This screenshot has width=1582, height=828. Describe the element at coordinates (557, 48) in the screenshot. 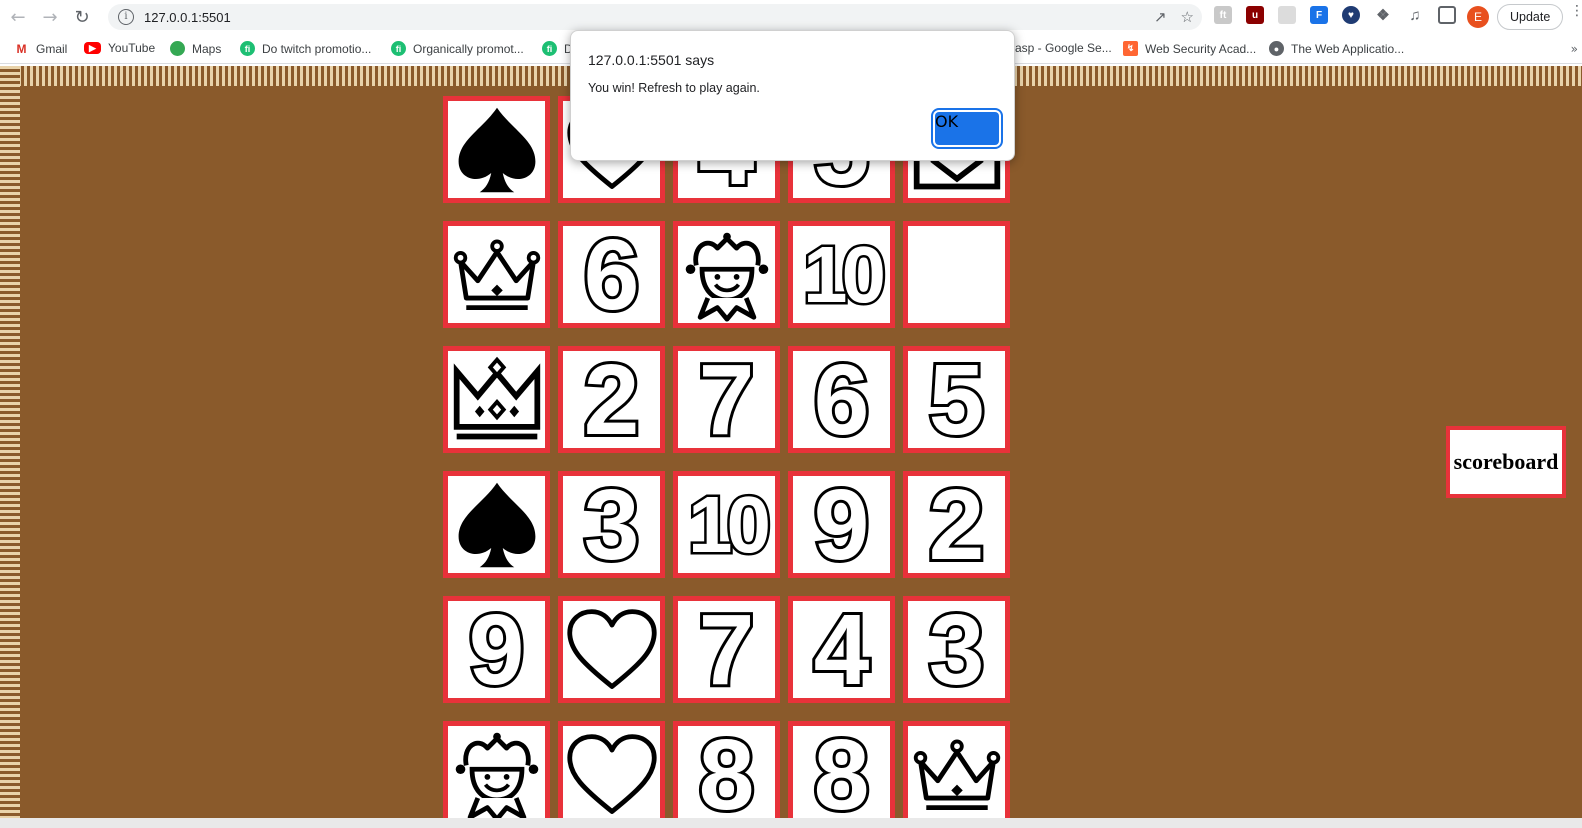

I see `bookmark-d: fi D` at that location.